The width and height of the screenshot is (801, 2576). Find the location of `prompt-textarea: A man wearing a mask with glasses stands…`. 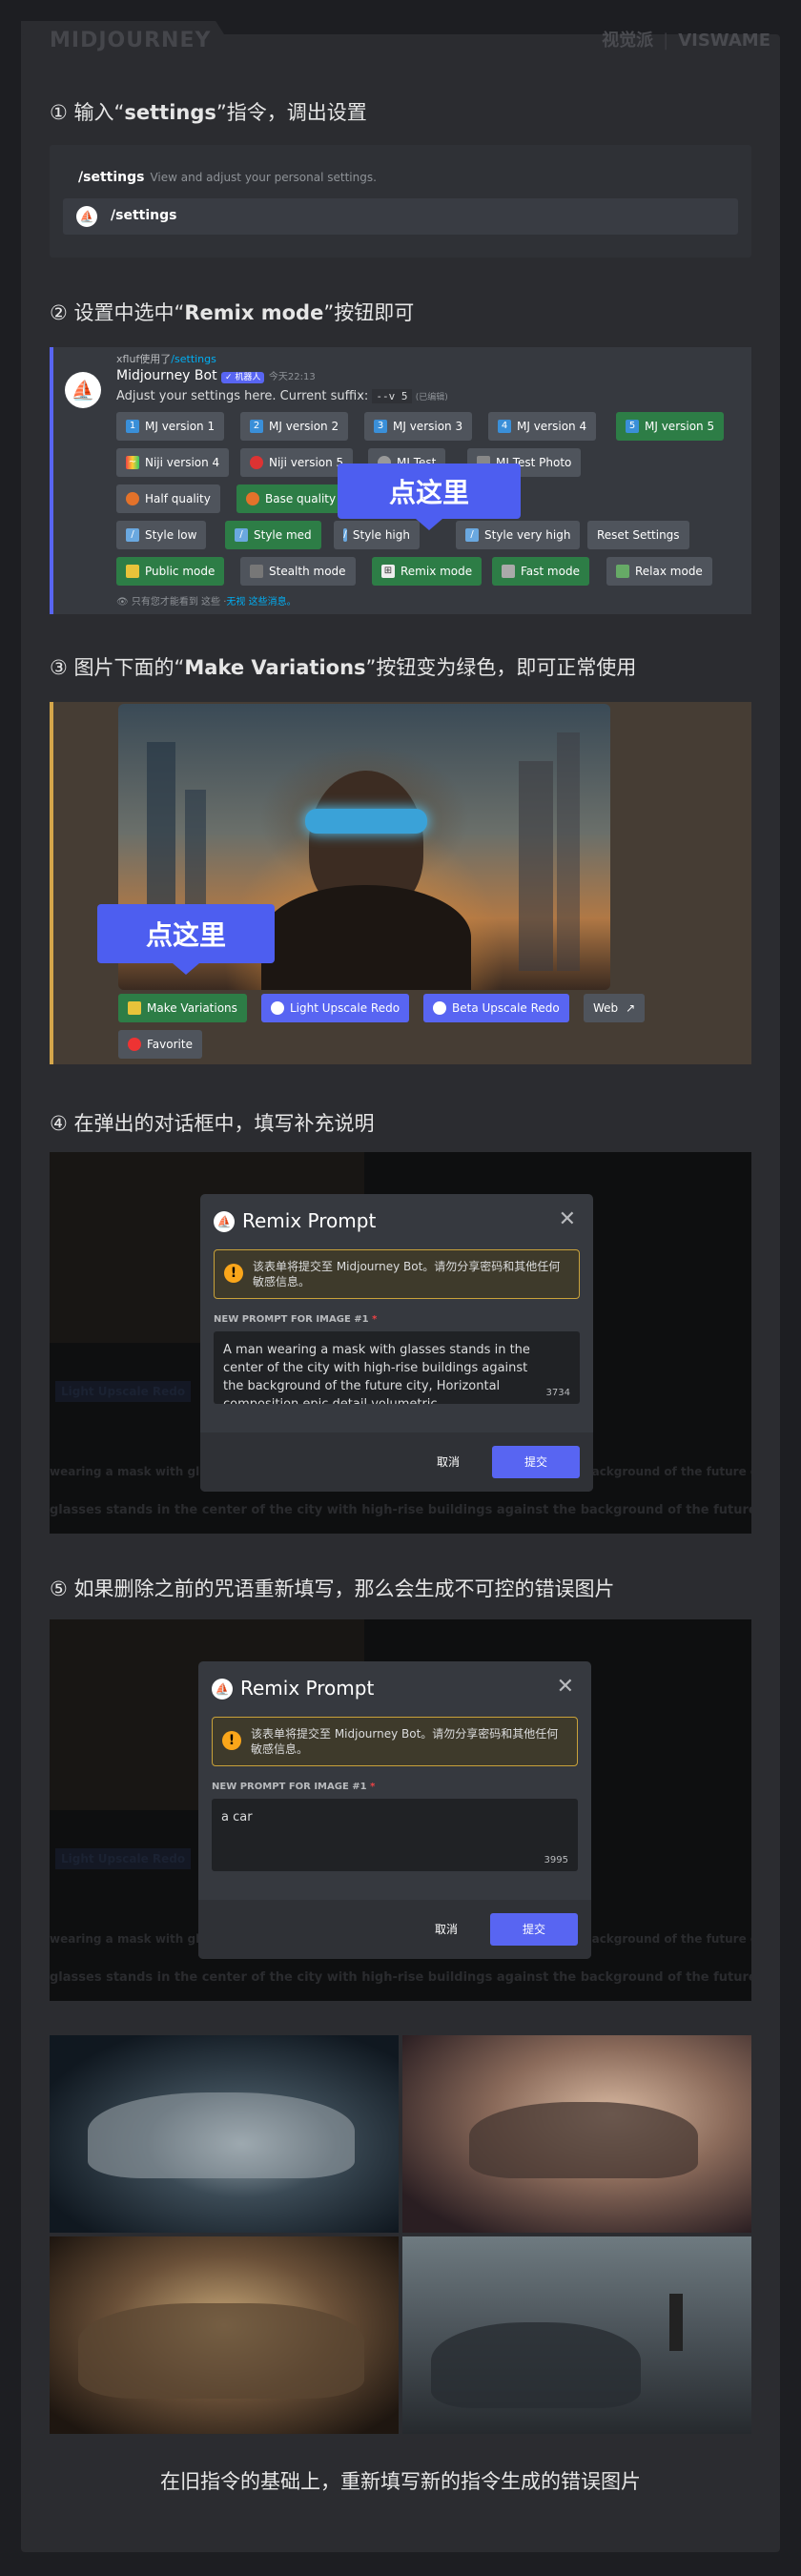

prompt-textarea: A man wearing a mask with glasses stands… is located at coordinates (397, 1367).